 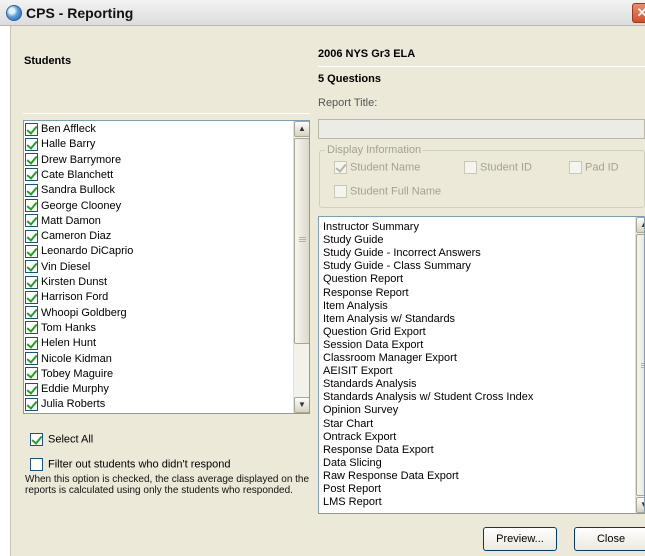 What do you see at coordinates (69, 374) in the screenshot?
I see `student-item: Tobey Maguire` at bounding box center [69, 374].